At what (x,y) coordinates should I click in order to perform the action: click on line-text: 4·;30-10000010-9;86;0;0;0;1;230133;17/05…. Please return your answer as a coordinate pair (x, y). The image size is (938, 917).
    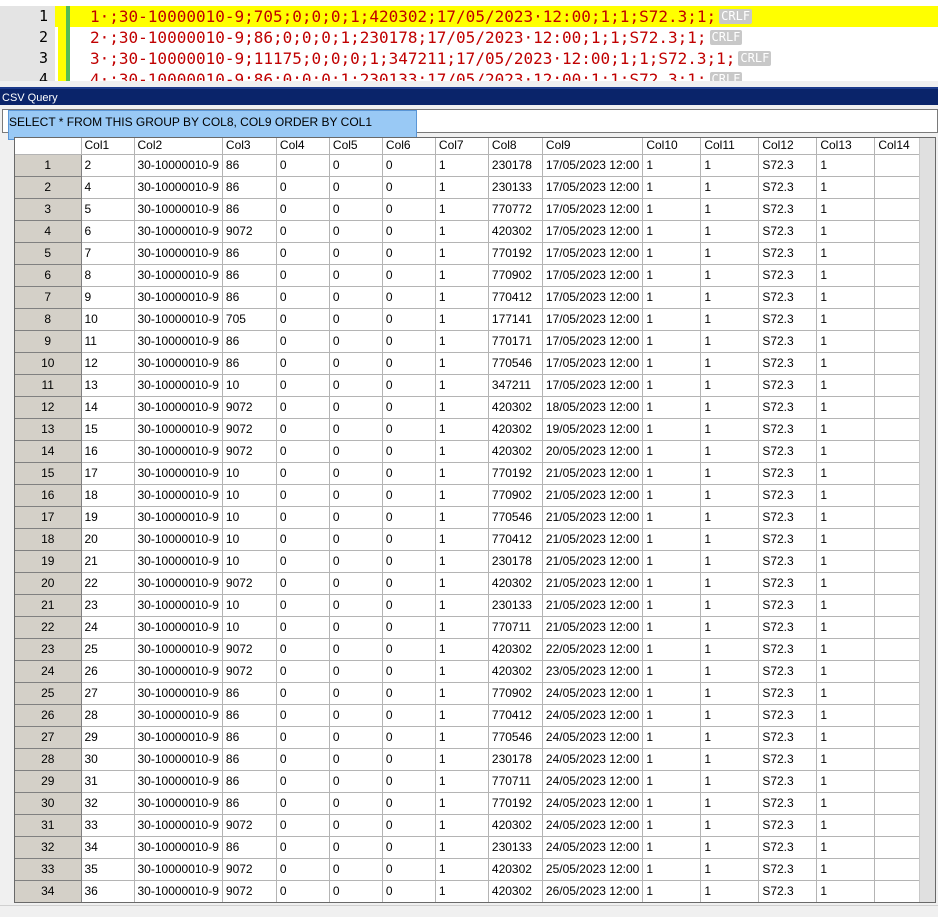
    Looking at the image, I should click on (416, 75).